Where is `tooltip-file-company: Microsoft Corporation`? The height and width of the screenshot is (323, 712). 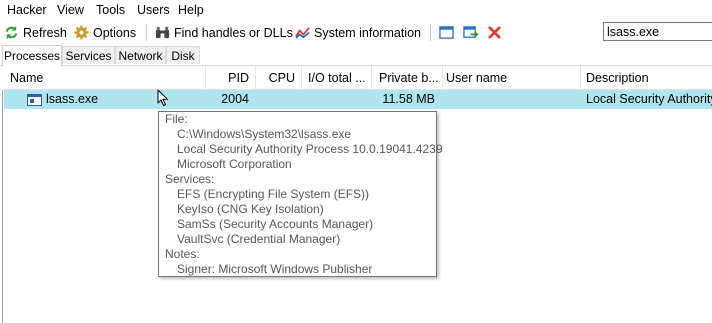 tooltip-file-company: Microsoft Corporation is located at coordinates (234, 164).